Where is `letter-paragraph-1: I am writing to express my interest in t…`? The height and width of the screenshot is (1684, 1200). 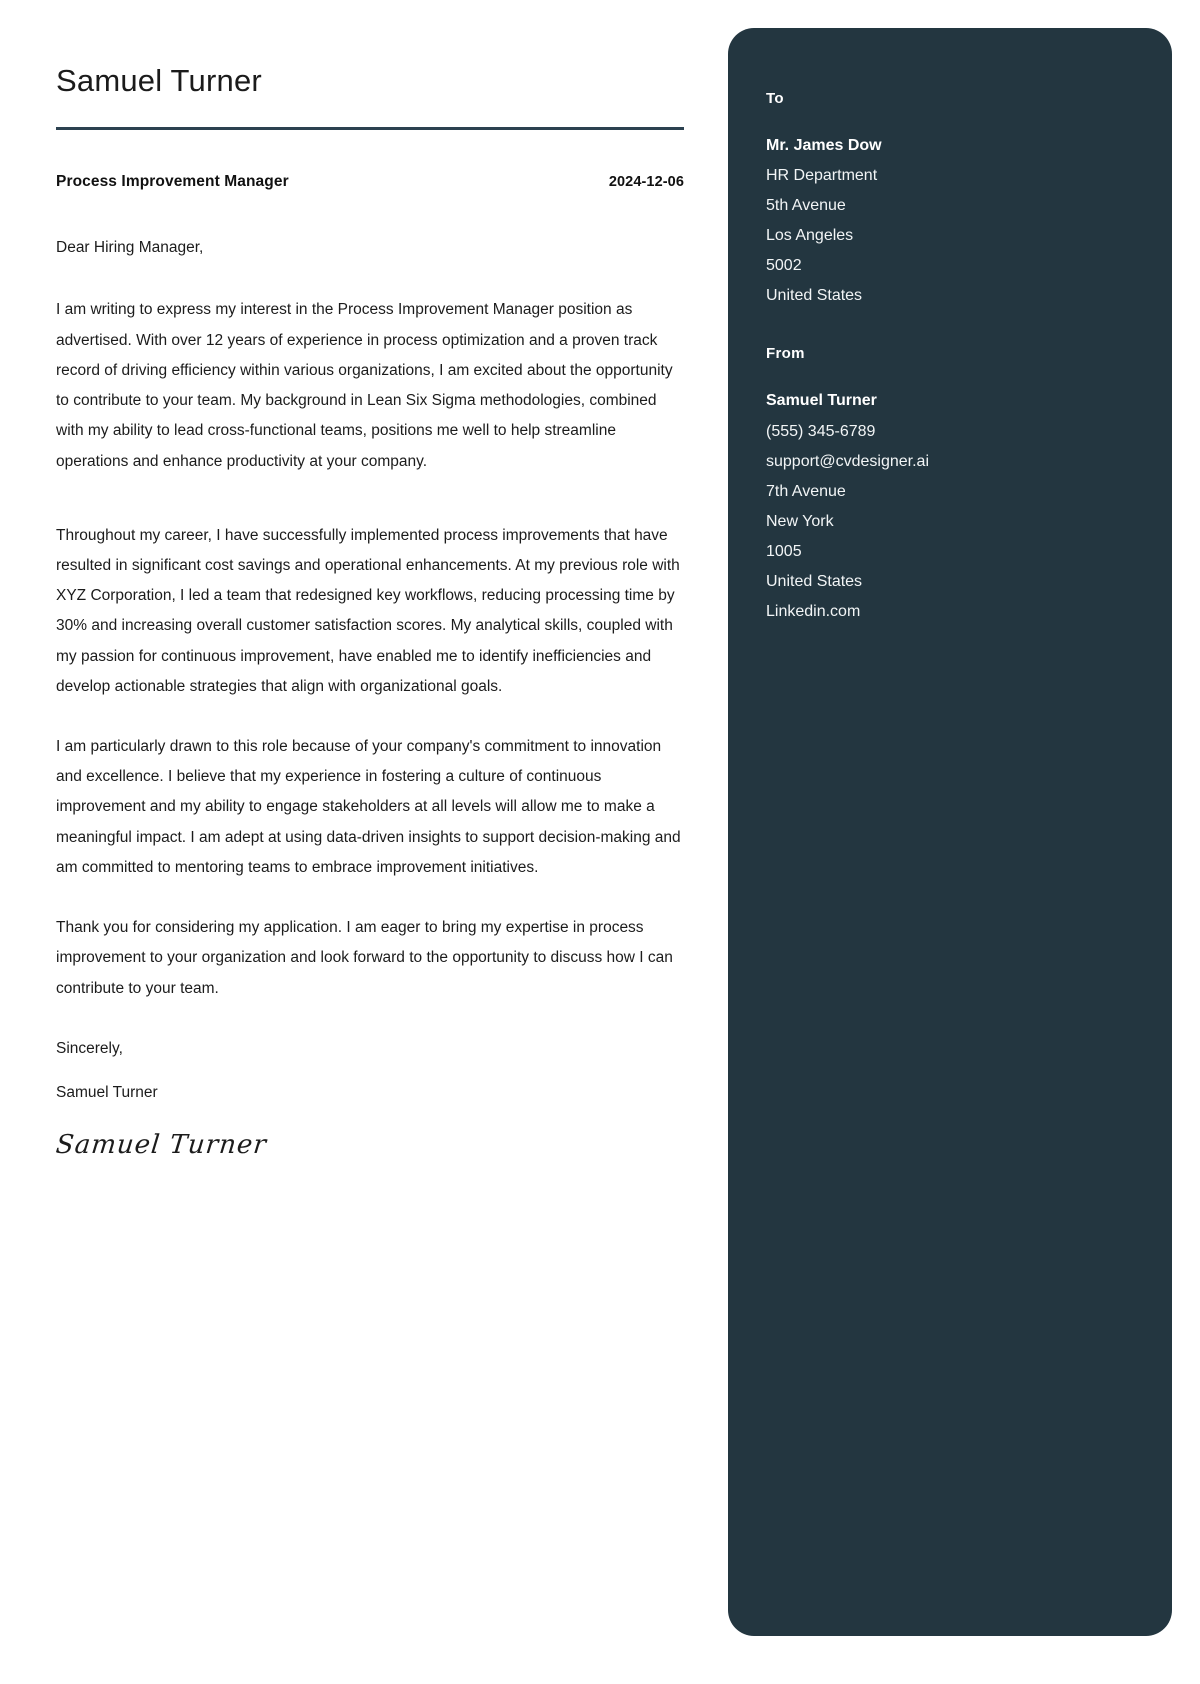
letter-paragraph-1: I am writing to express my interest in t… is located at coordinates (364, 385).